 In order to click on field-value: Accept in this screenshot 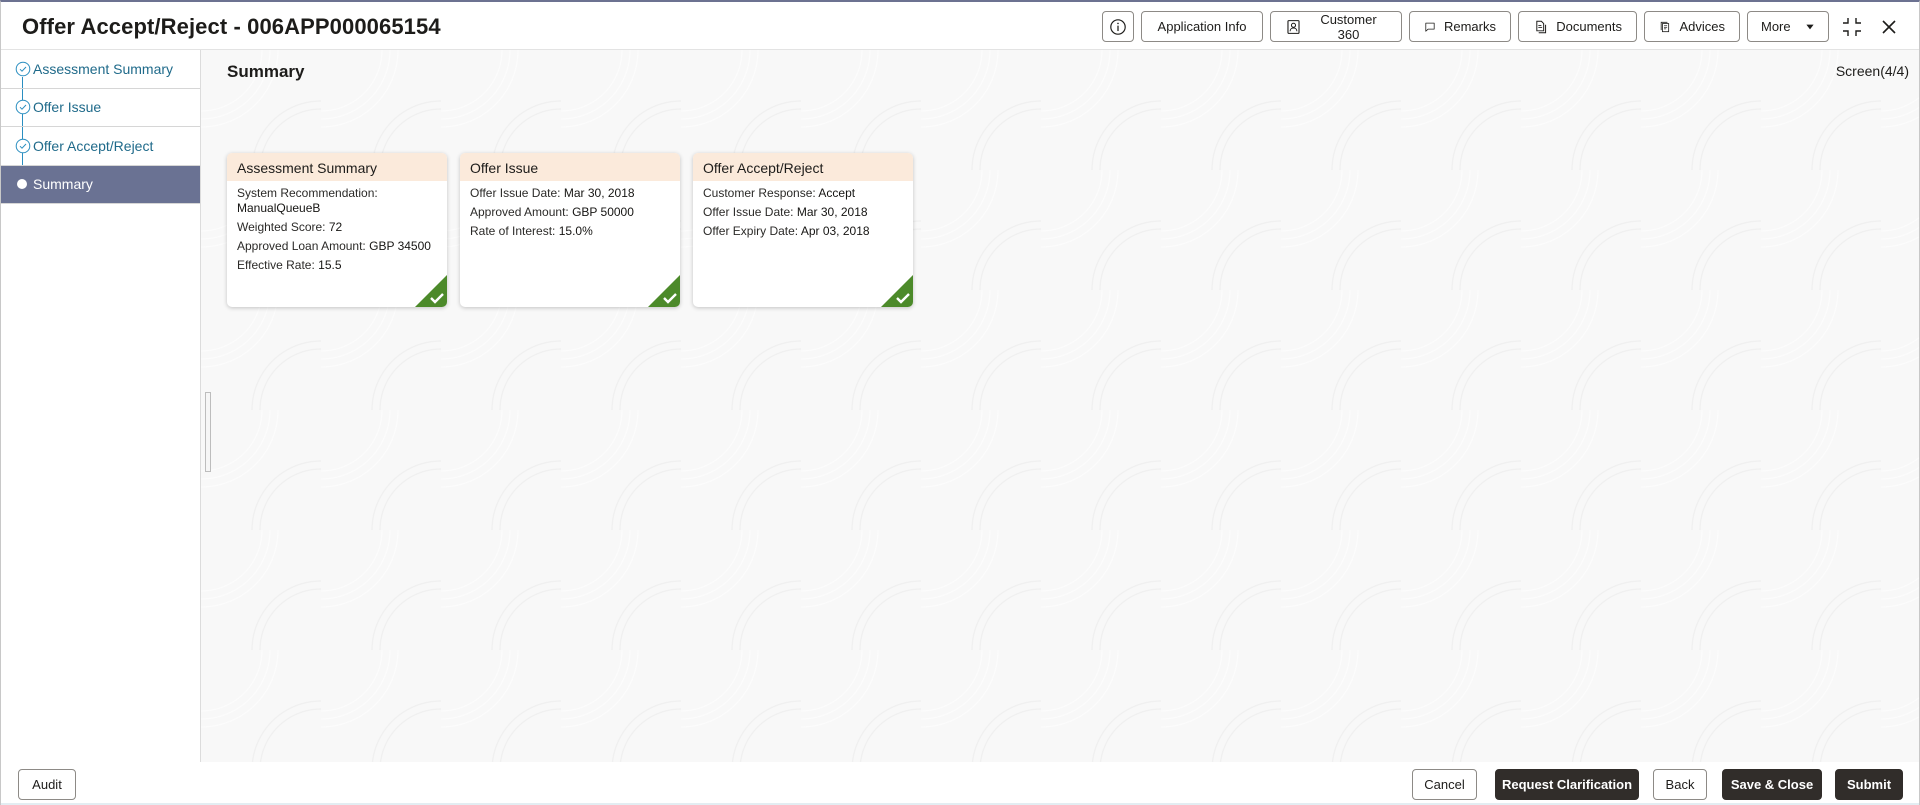, I will do `click(837, 193)`.